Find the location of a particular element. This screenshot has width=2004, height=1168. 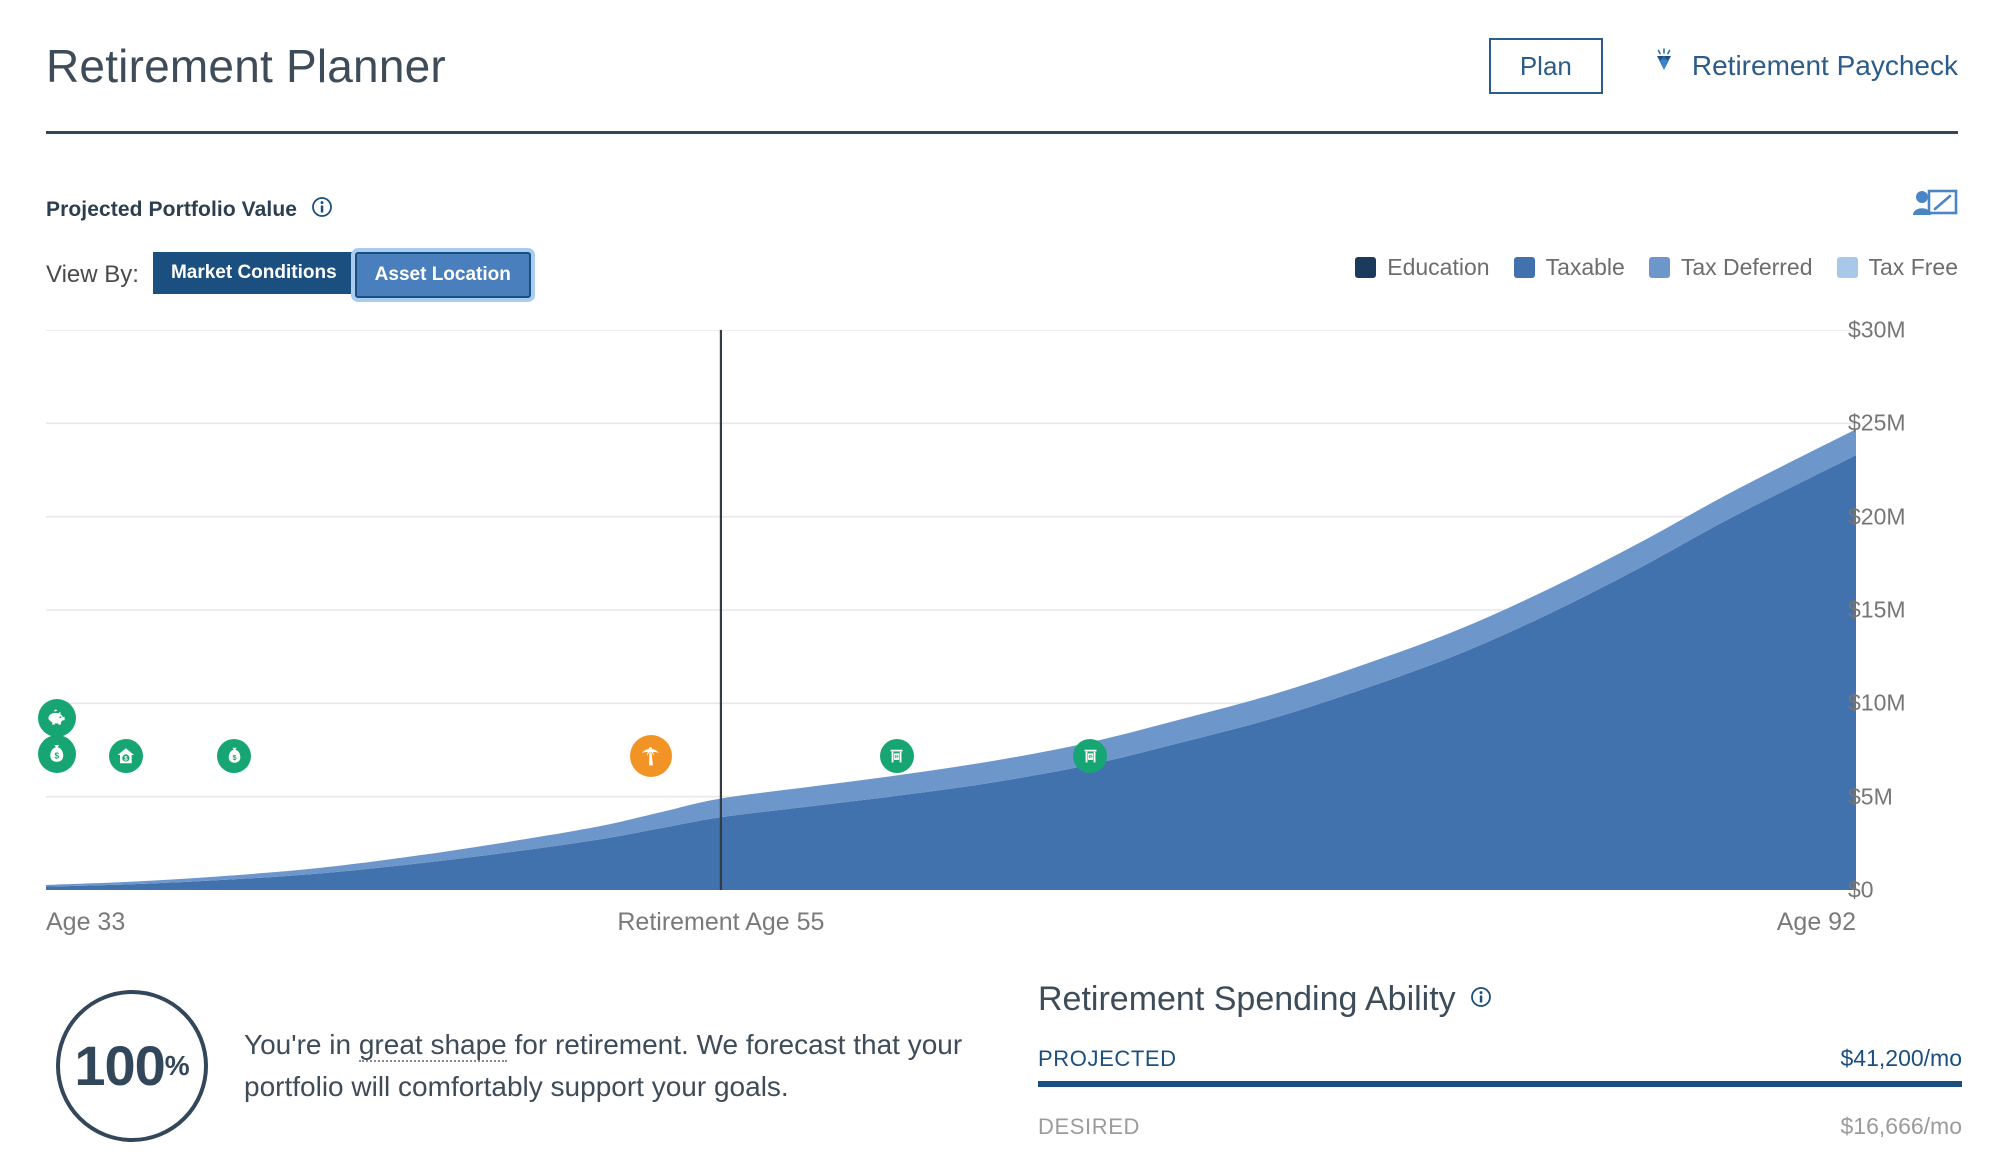

legend-item-education: Education is located at coordinates (1422, 267).